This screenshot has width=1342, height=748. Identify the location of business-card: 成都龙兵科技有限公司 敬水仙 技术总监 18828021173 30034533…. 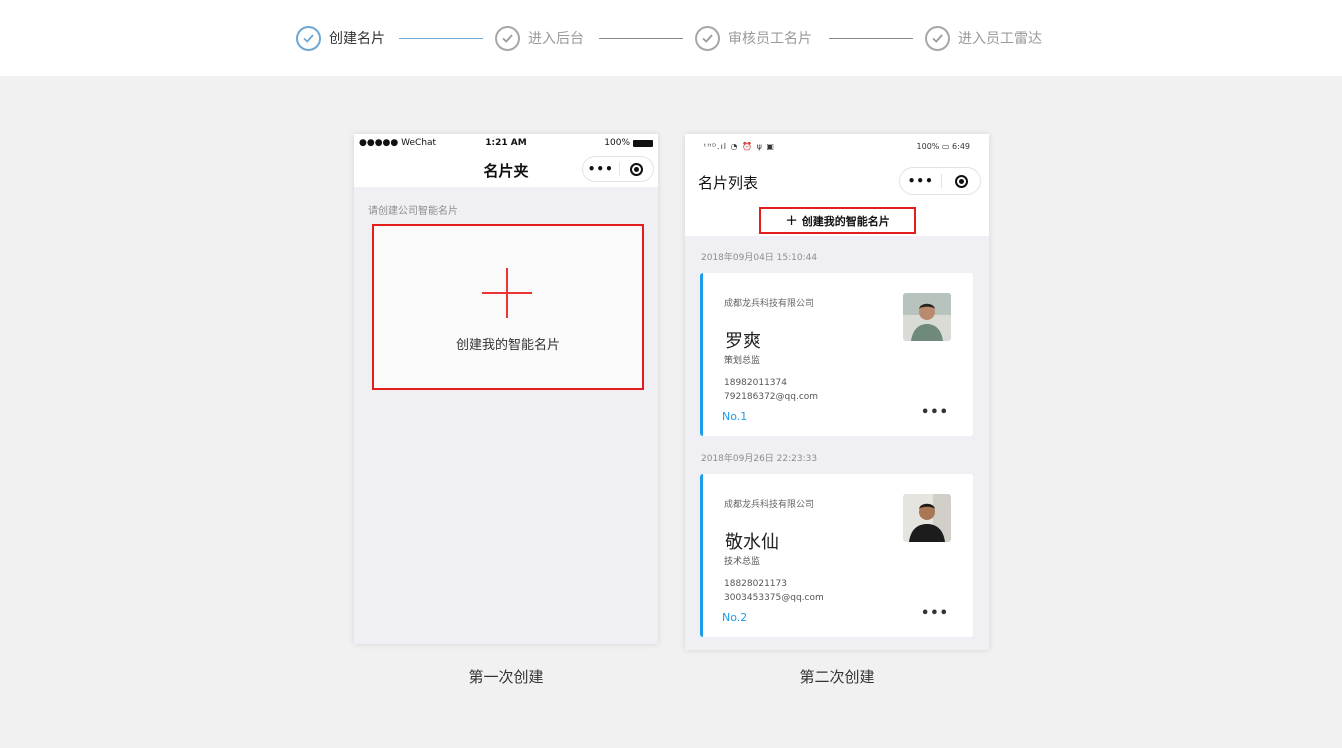
(836, 555).